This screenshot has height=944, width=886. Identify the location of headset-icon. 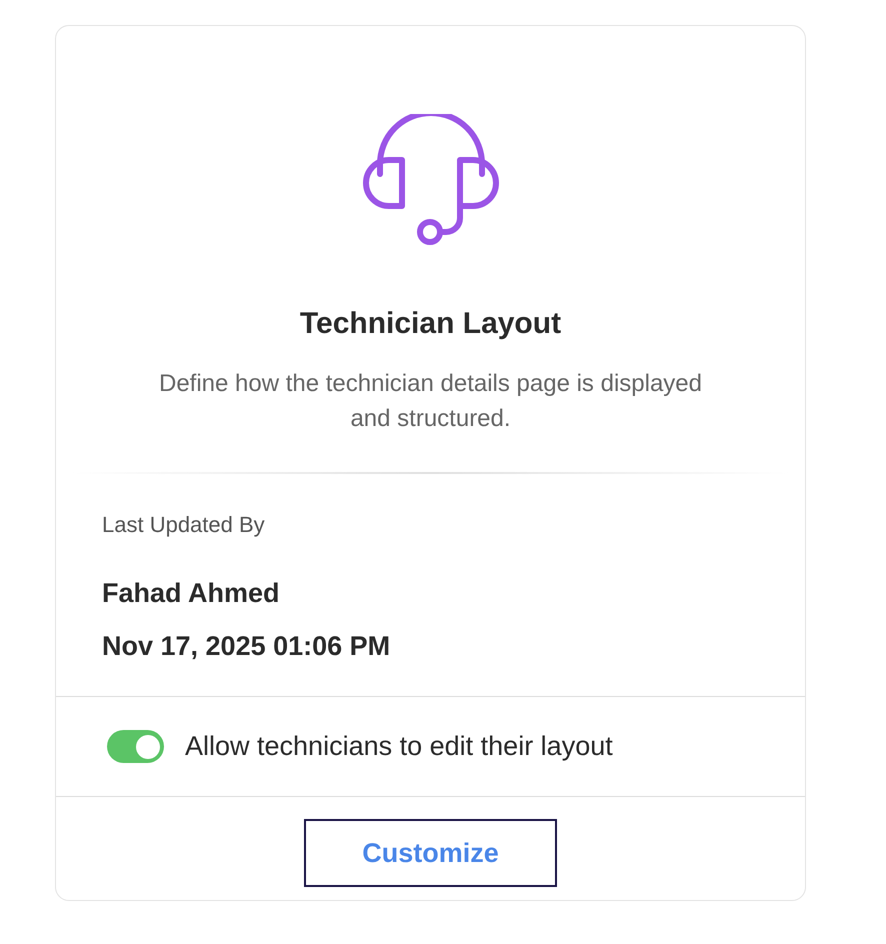
(430, 181).